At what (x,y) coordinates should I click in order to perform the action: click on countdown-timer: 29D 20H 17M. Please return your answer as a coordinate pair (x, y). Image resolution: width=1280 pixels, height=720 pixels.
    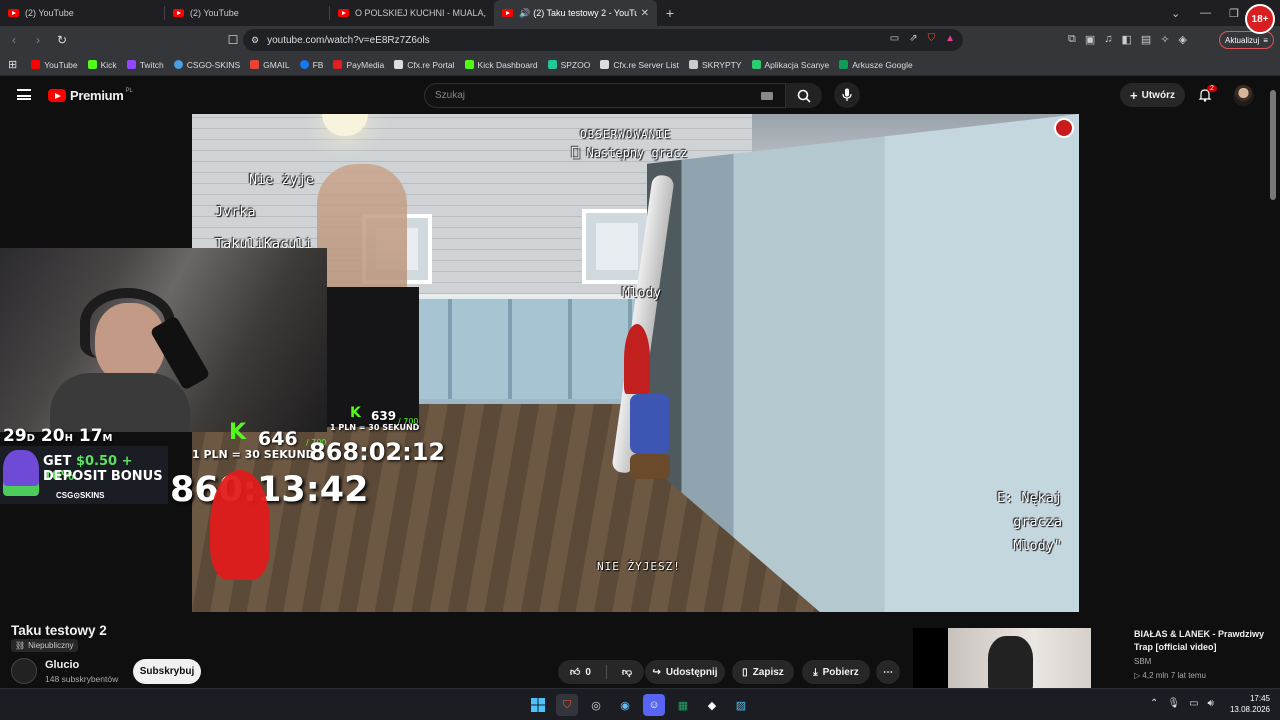
    Looking at the image, I should click on (58, 436).